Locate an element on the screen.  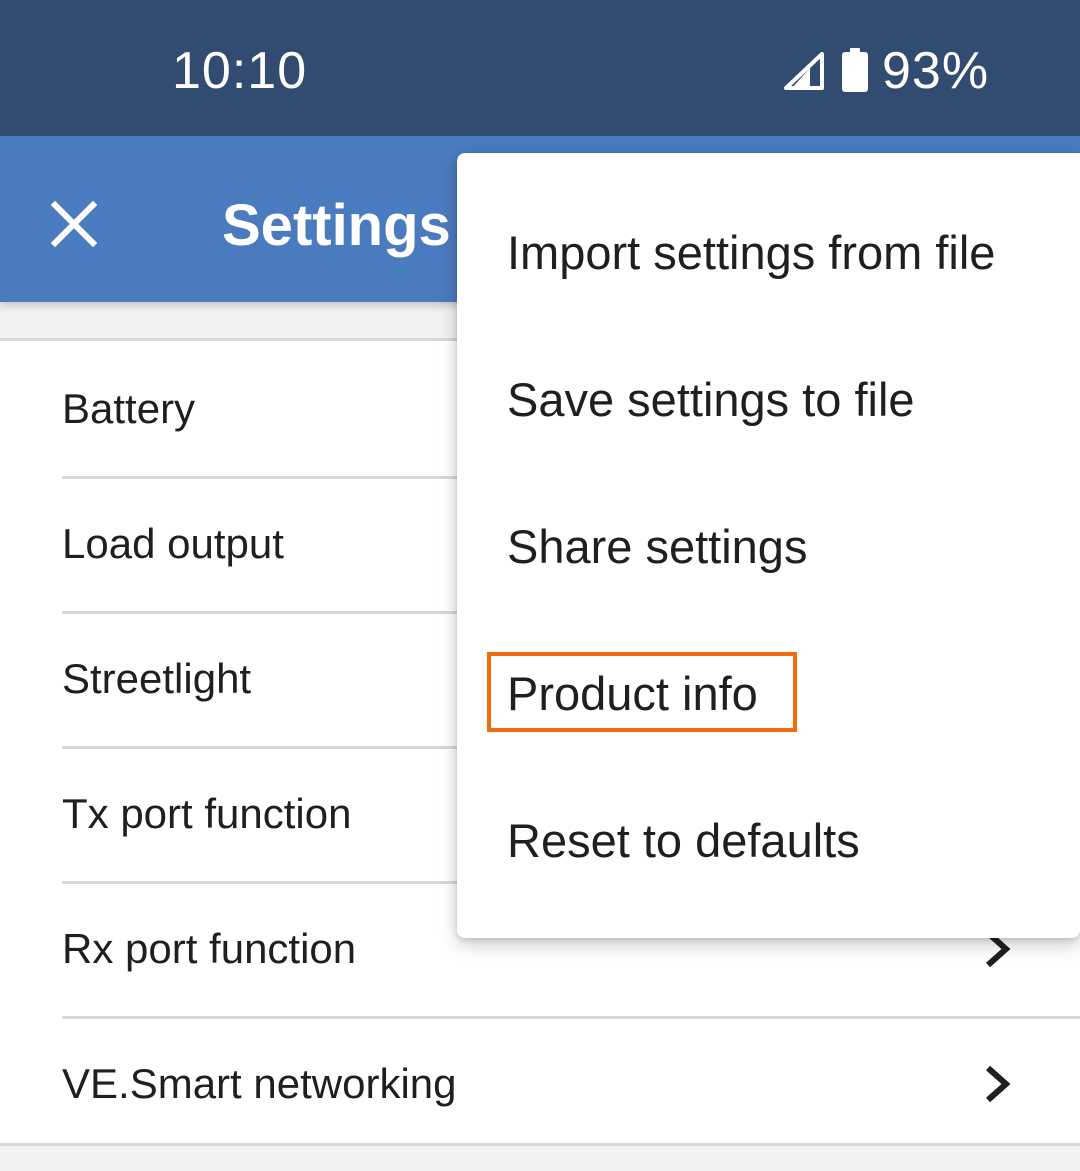
menu-item-save-settings: Save settings to file is located at coordinates (768, 399).